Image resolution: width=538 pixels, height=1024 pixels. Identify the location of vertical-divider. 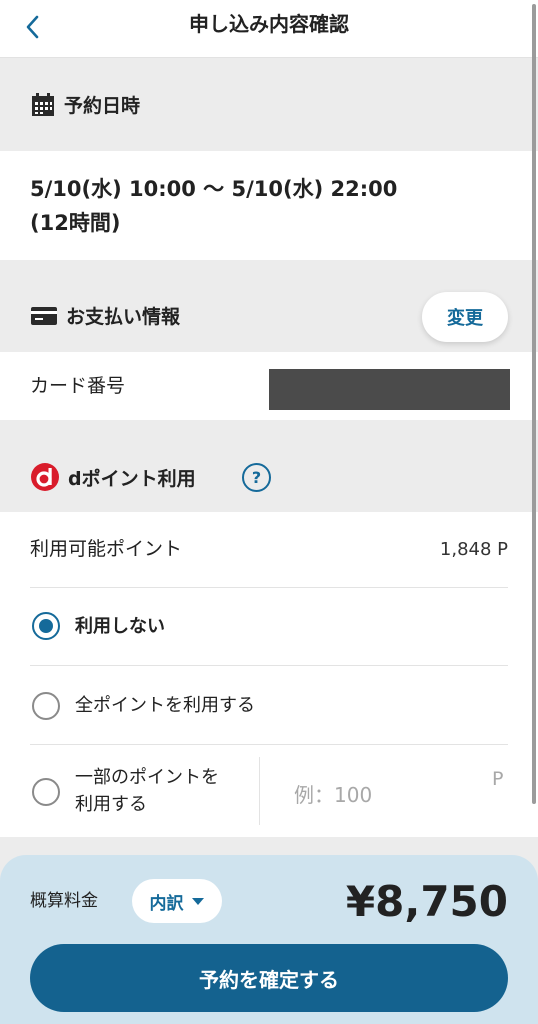
(259, 791).